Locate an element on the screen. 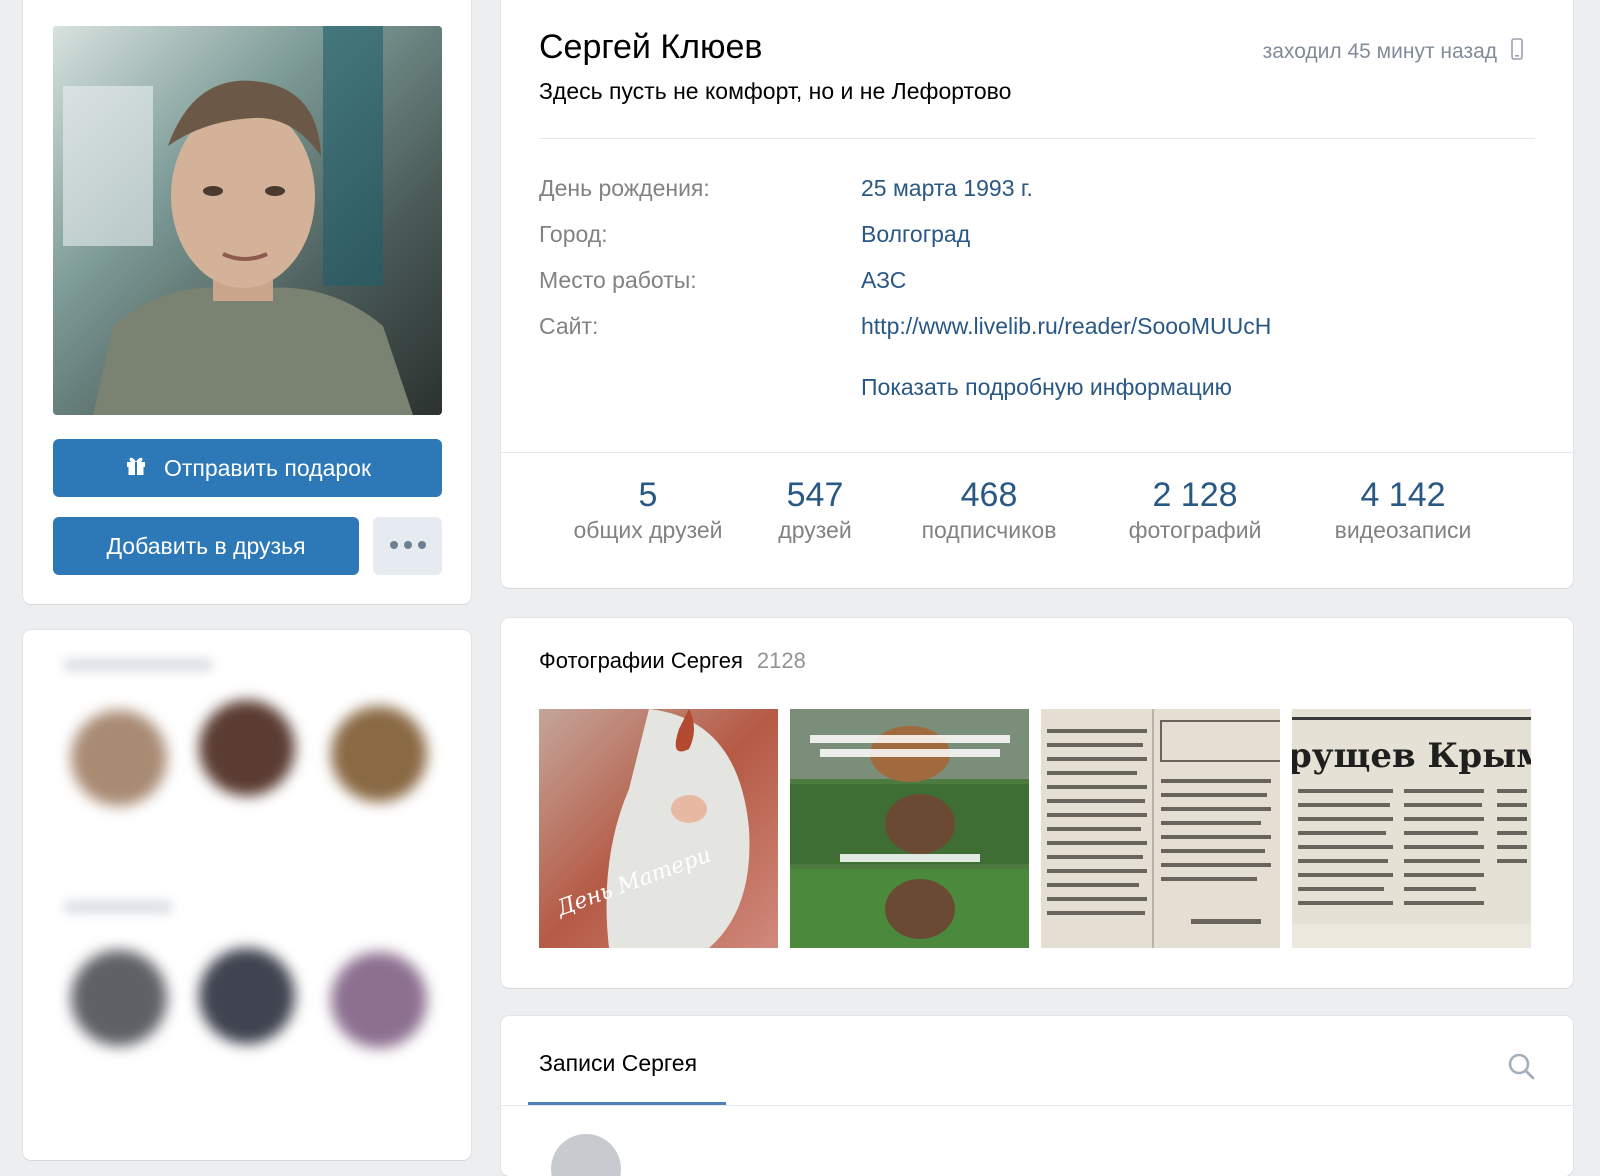 The width and height of the screenshot is (1600, 1176). photo-thumb-movie-stills is located at coordinates (909, 828).